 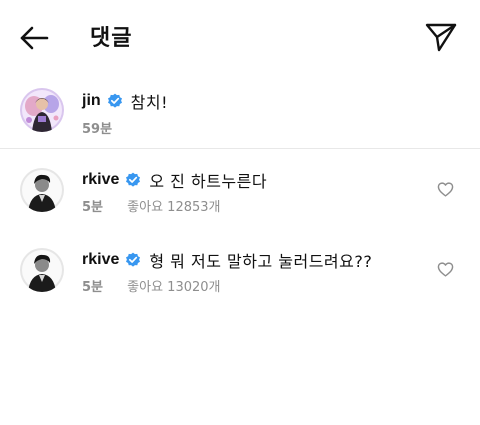 What do you see at coordinates (441, 37) in the screenshot?
I see `paper-plane-icon` at bounding box center [441, 37].